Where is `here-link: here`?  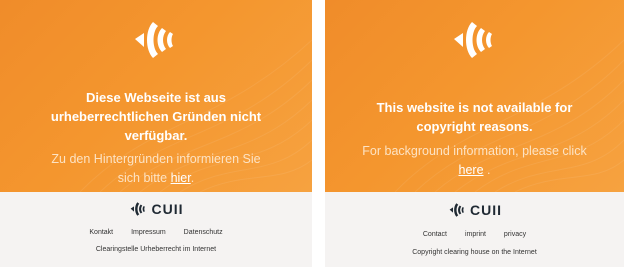
here-link: here is located at coordinates (471, 170).